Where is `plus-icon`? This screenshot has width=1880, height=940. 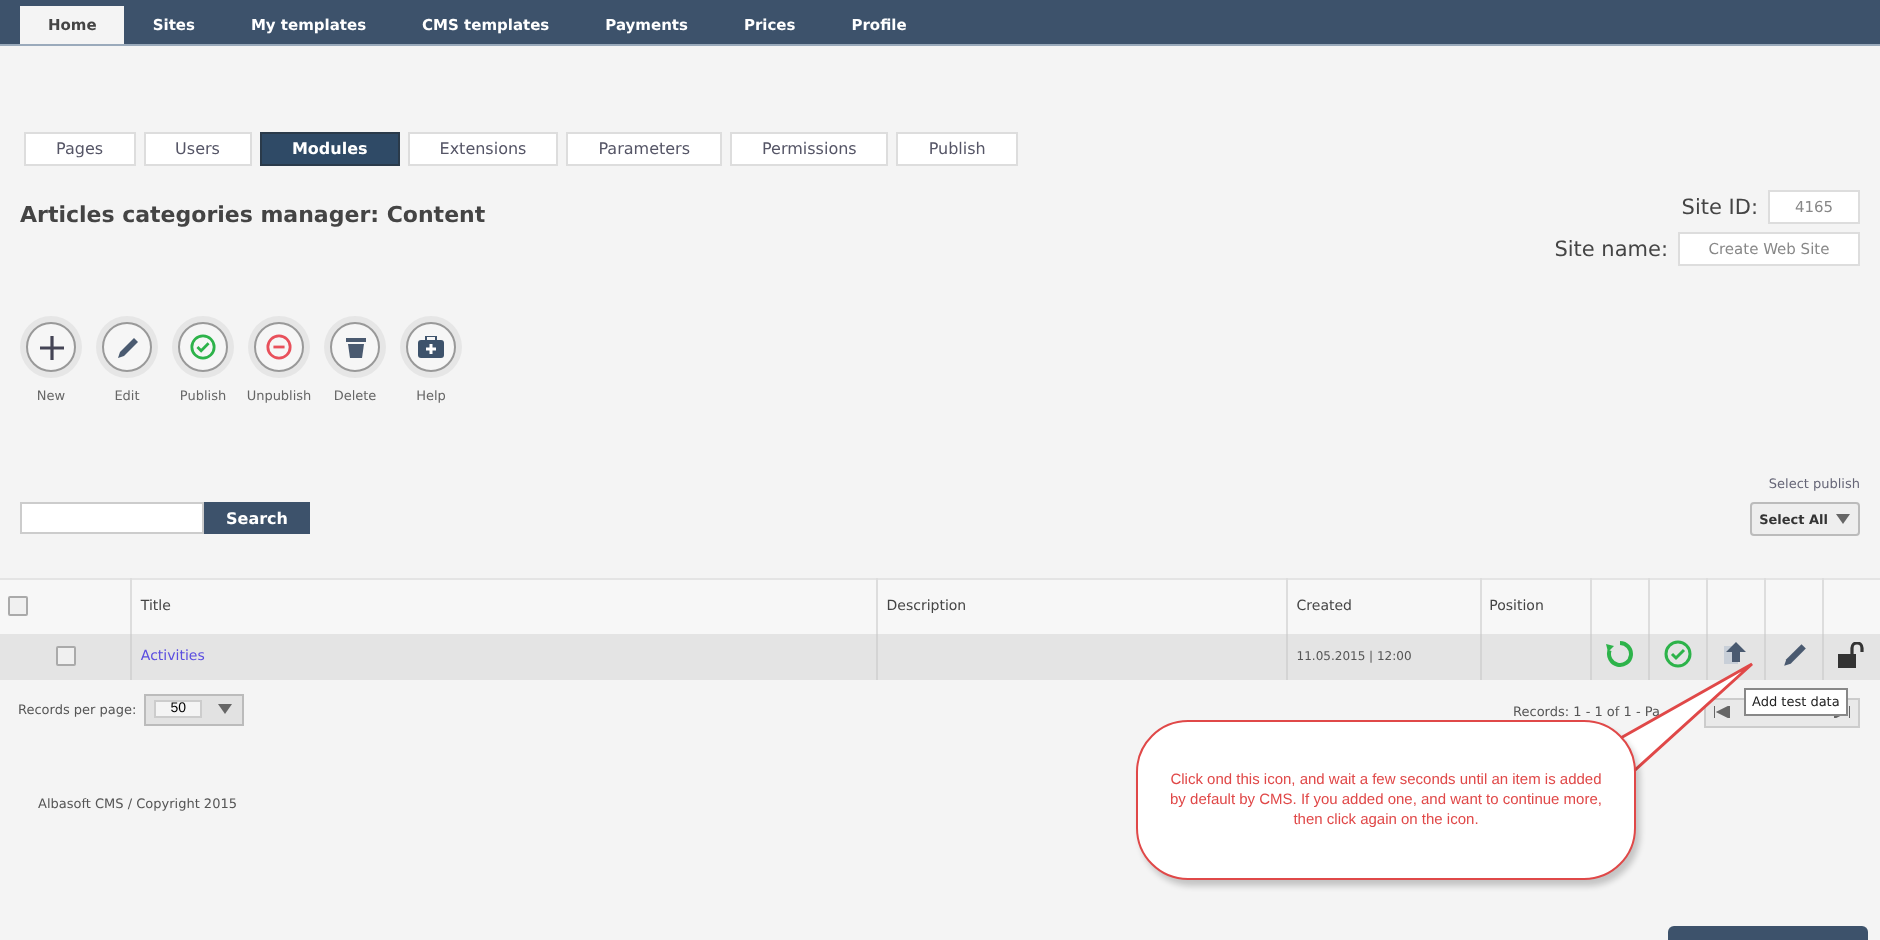
plus-icon is located at coordinates (51, 347).